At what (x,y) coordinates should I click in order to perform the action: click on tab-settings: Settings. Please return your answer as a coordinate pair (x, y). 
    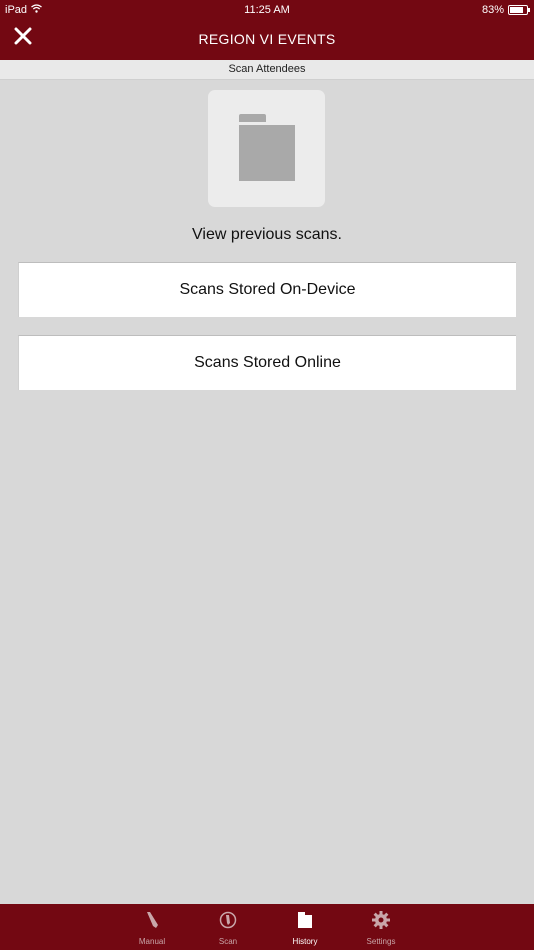
    Looking at the image, I should click on (381, 927).